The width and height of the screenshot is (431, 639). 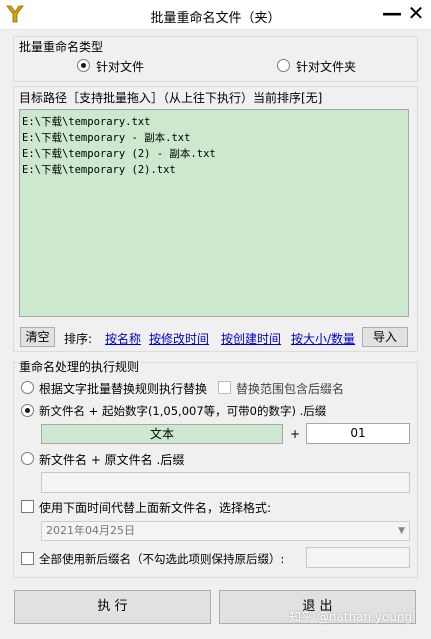 I want to click on sort-label: 排序:, so click(x=78, y=339).